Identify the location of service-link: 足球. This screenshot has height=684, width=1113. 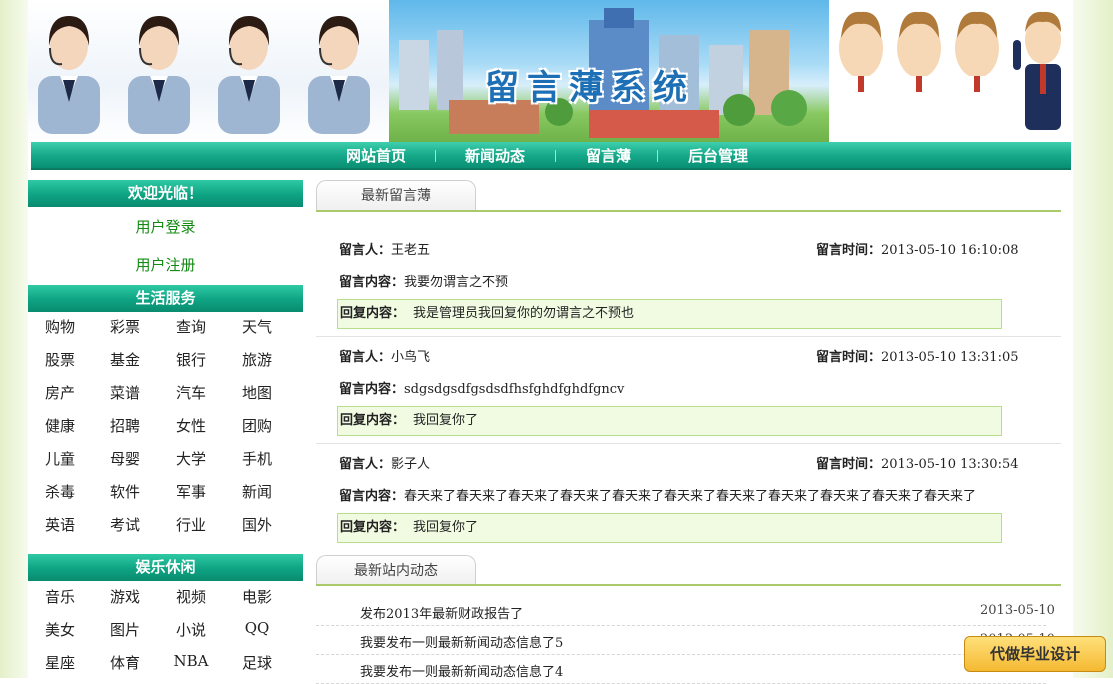
(257, 662).